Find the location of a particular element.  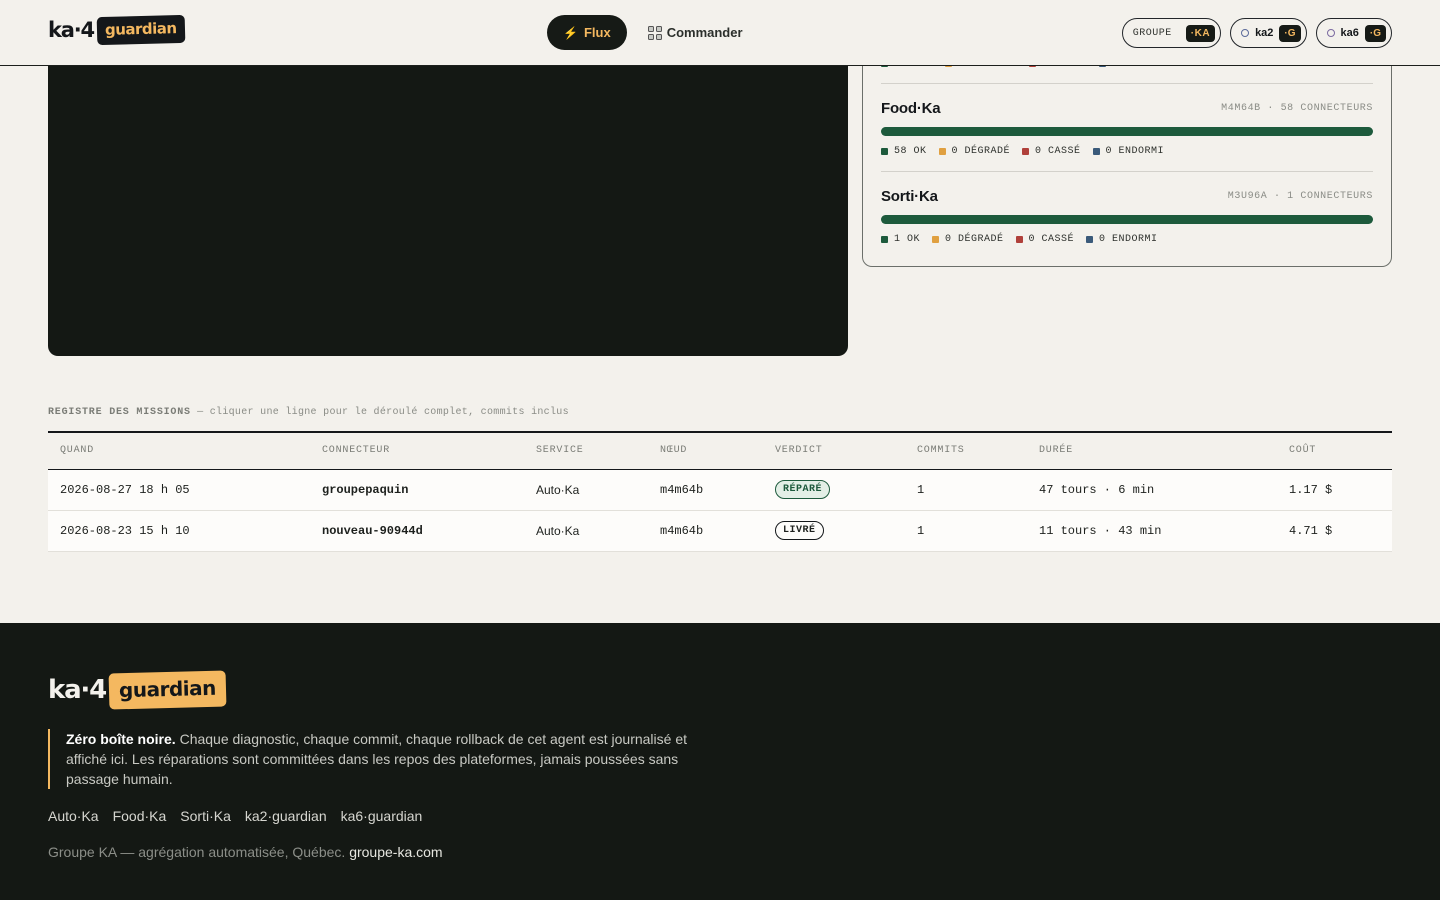

service-legend: 1 OK 0 DÉGRADÉ 0 CASSÉ 0 ENDORMI is located at coordinates (1127, 239).